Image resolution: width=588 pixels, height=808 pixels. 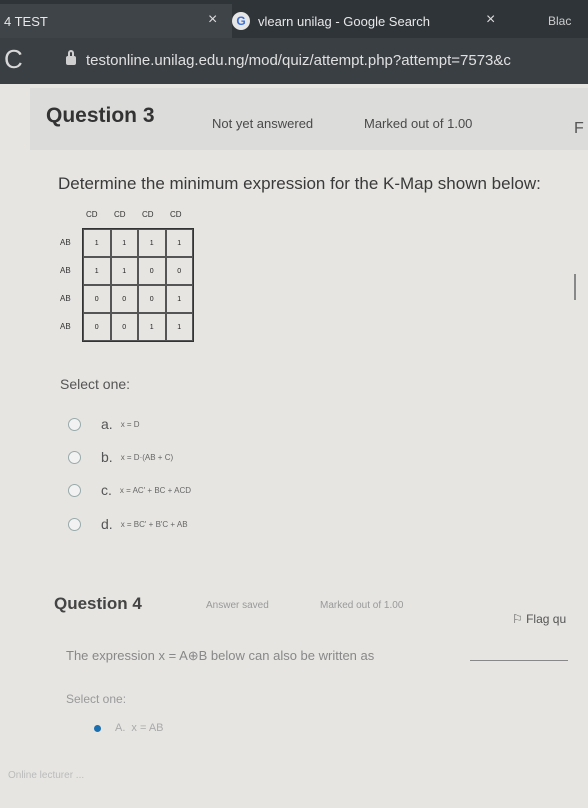 I want to click on option-expression: x = D, so click(x=130, y=424).